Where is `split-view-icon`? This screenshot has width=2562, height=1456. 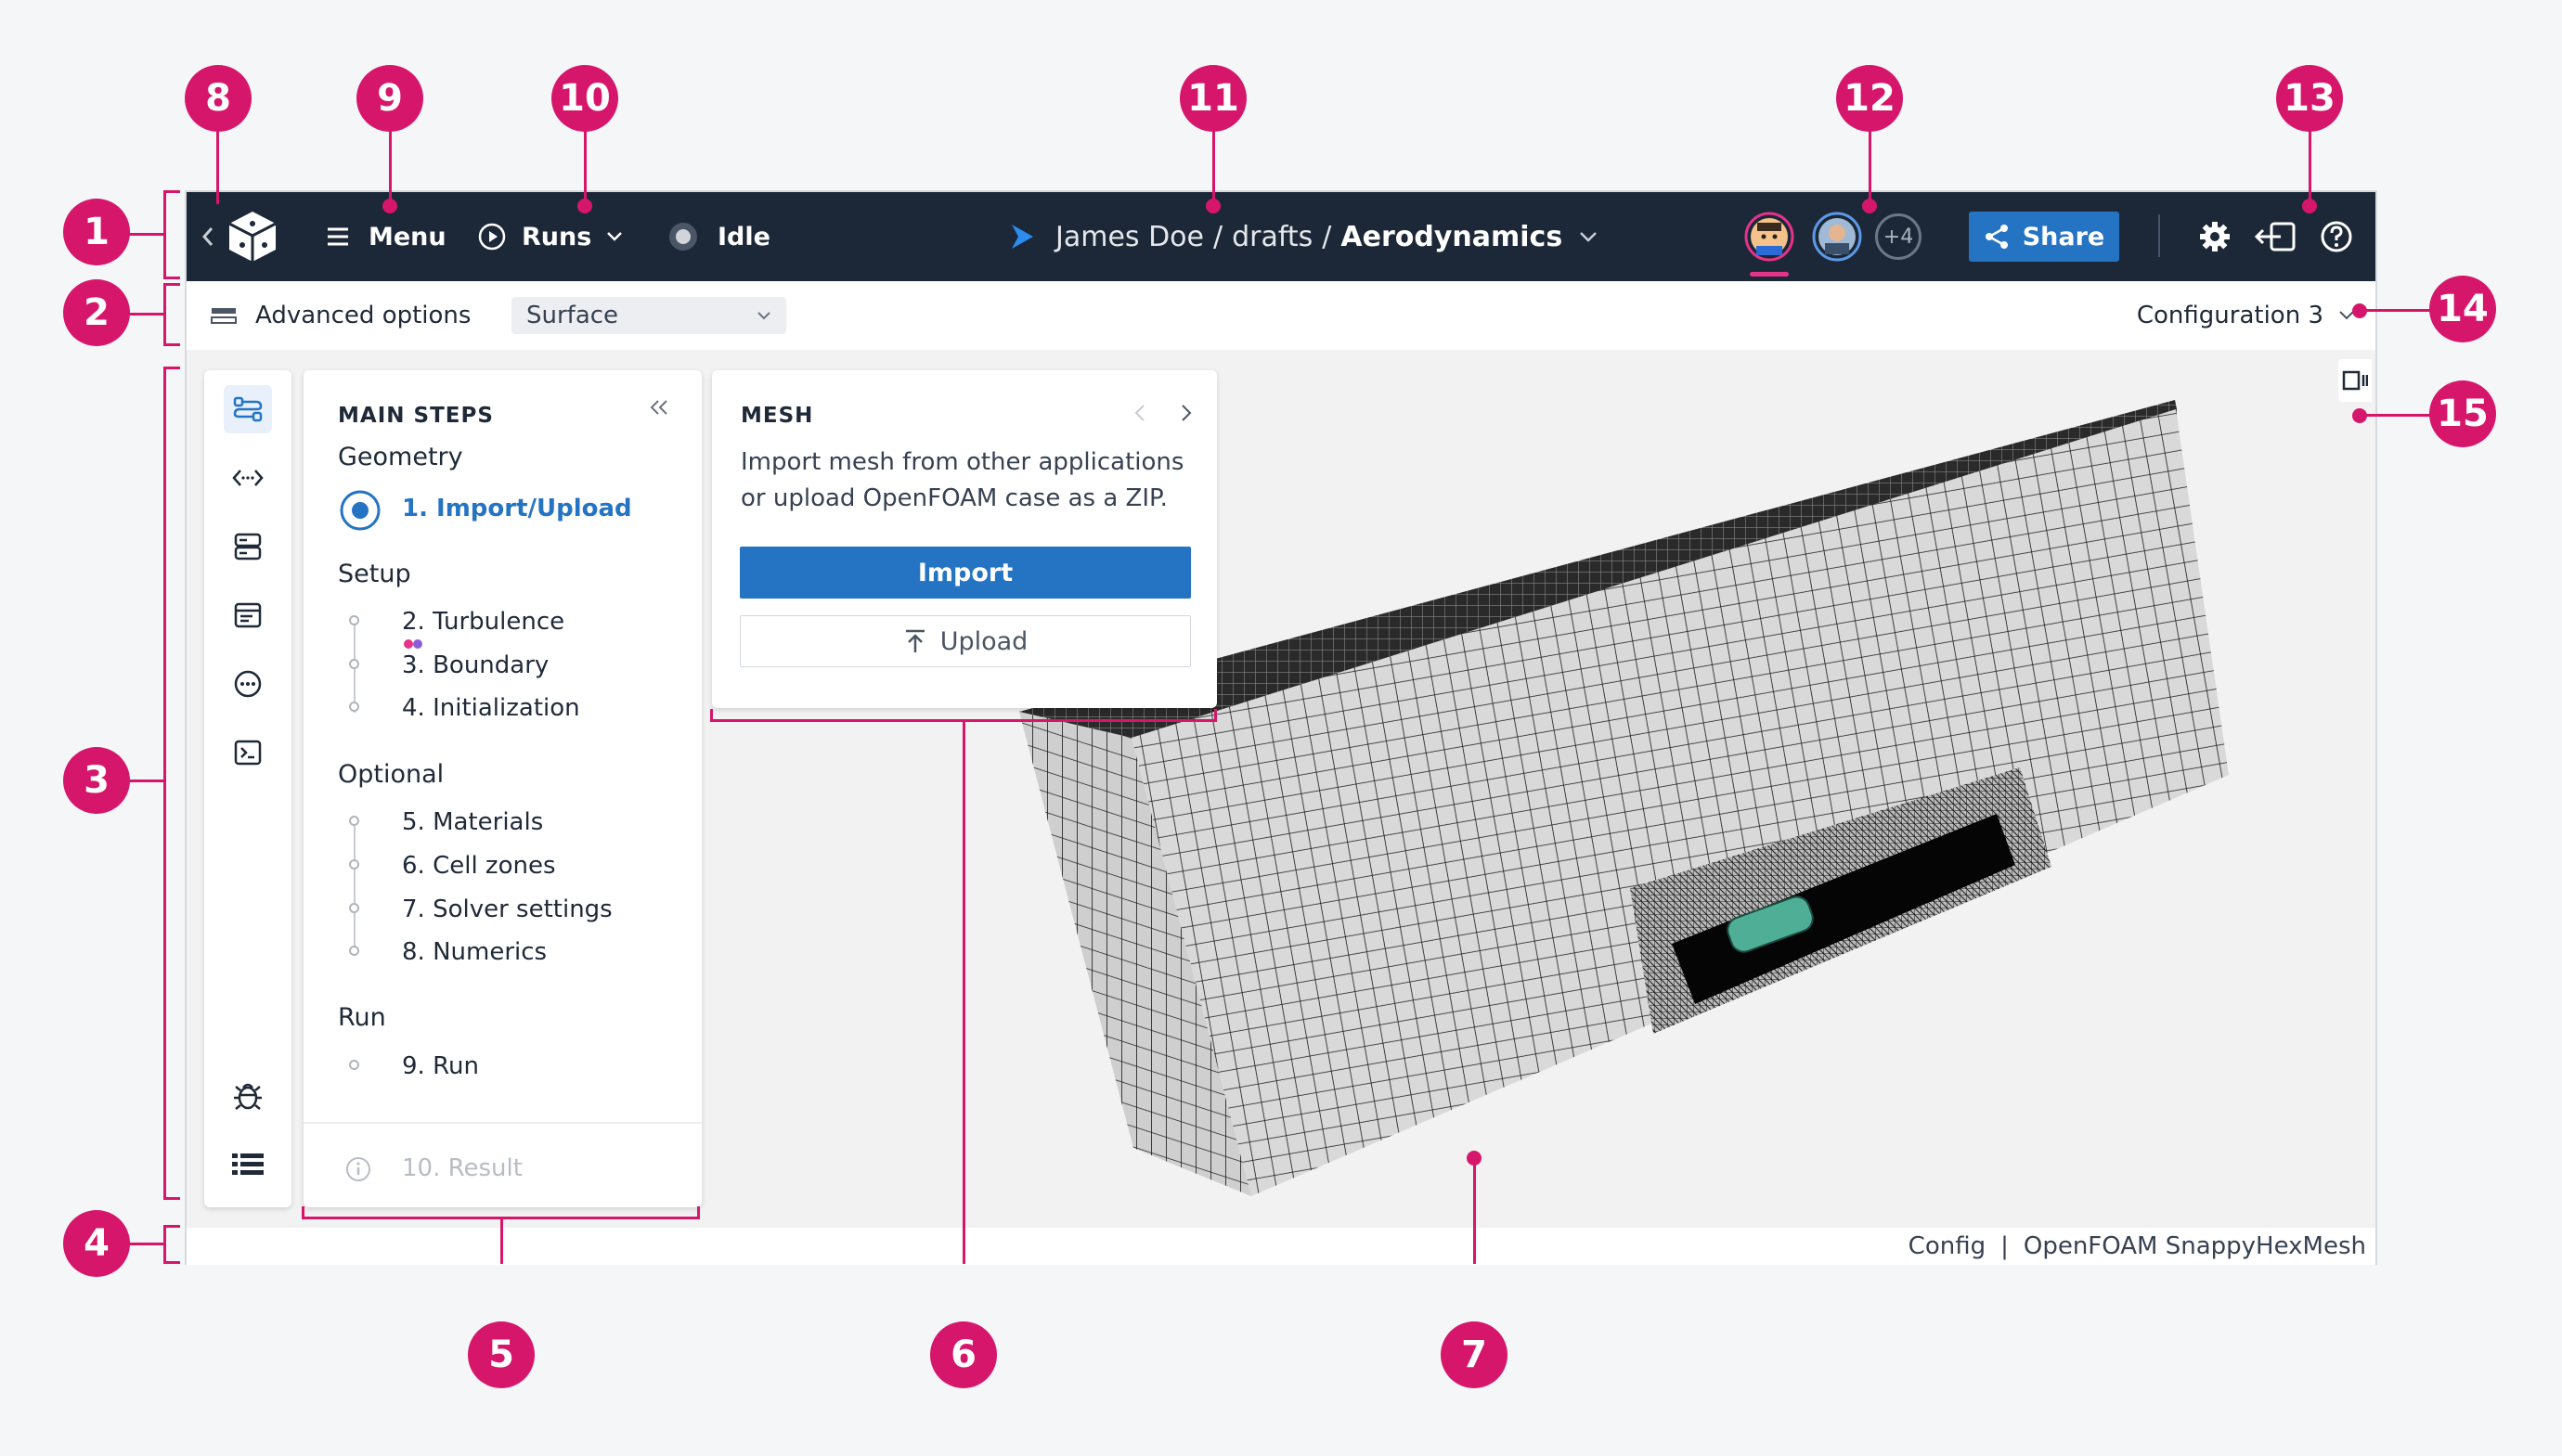
split-view-icon is located at coordinates (2355, 380).